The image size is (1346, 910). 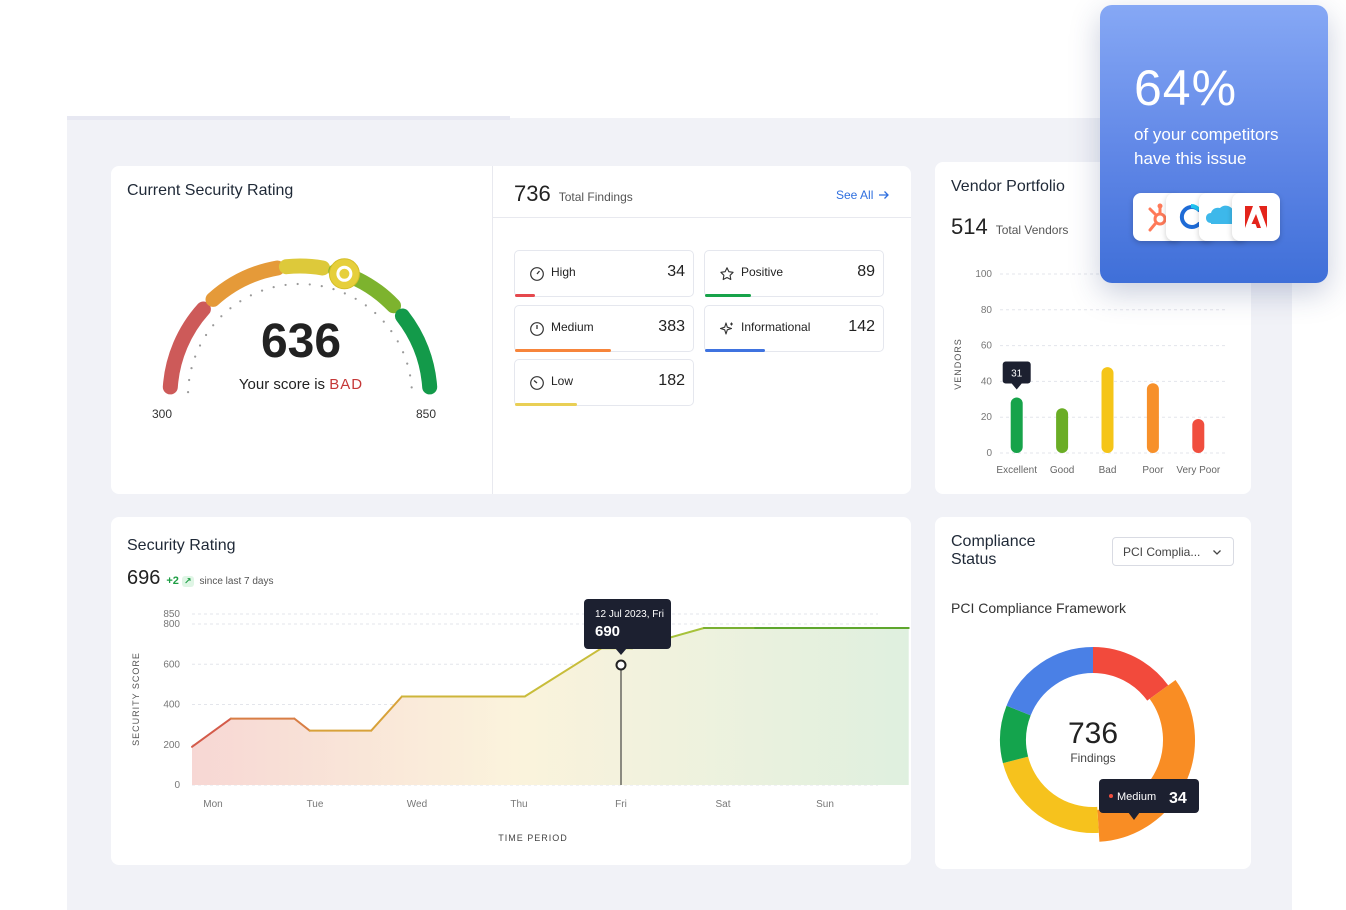 I want to click on vendor-y-tick: 80, so click(x=987, y=310).